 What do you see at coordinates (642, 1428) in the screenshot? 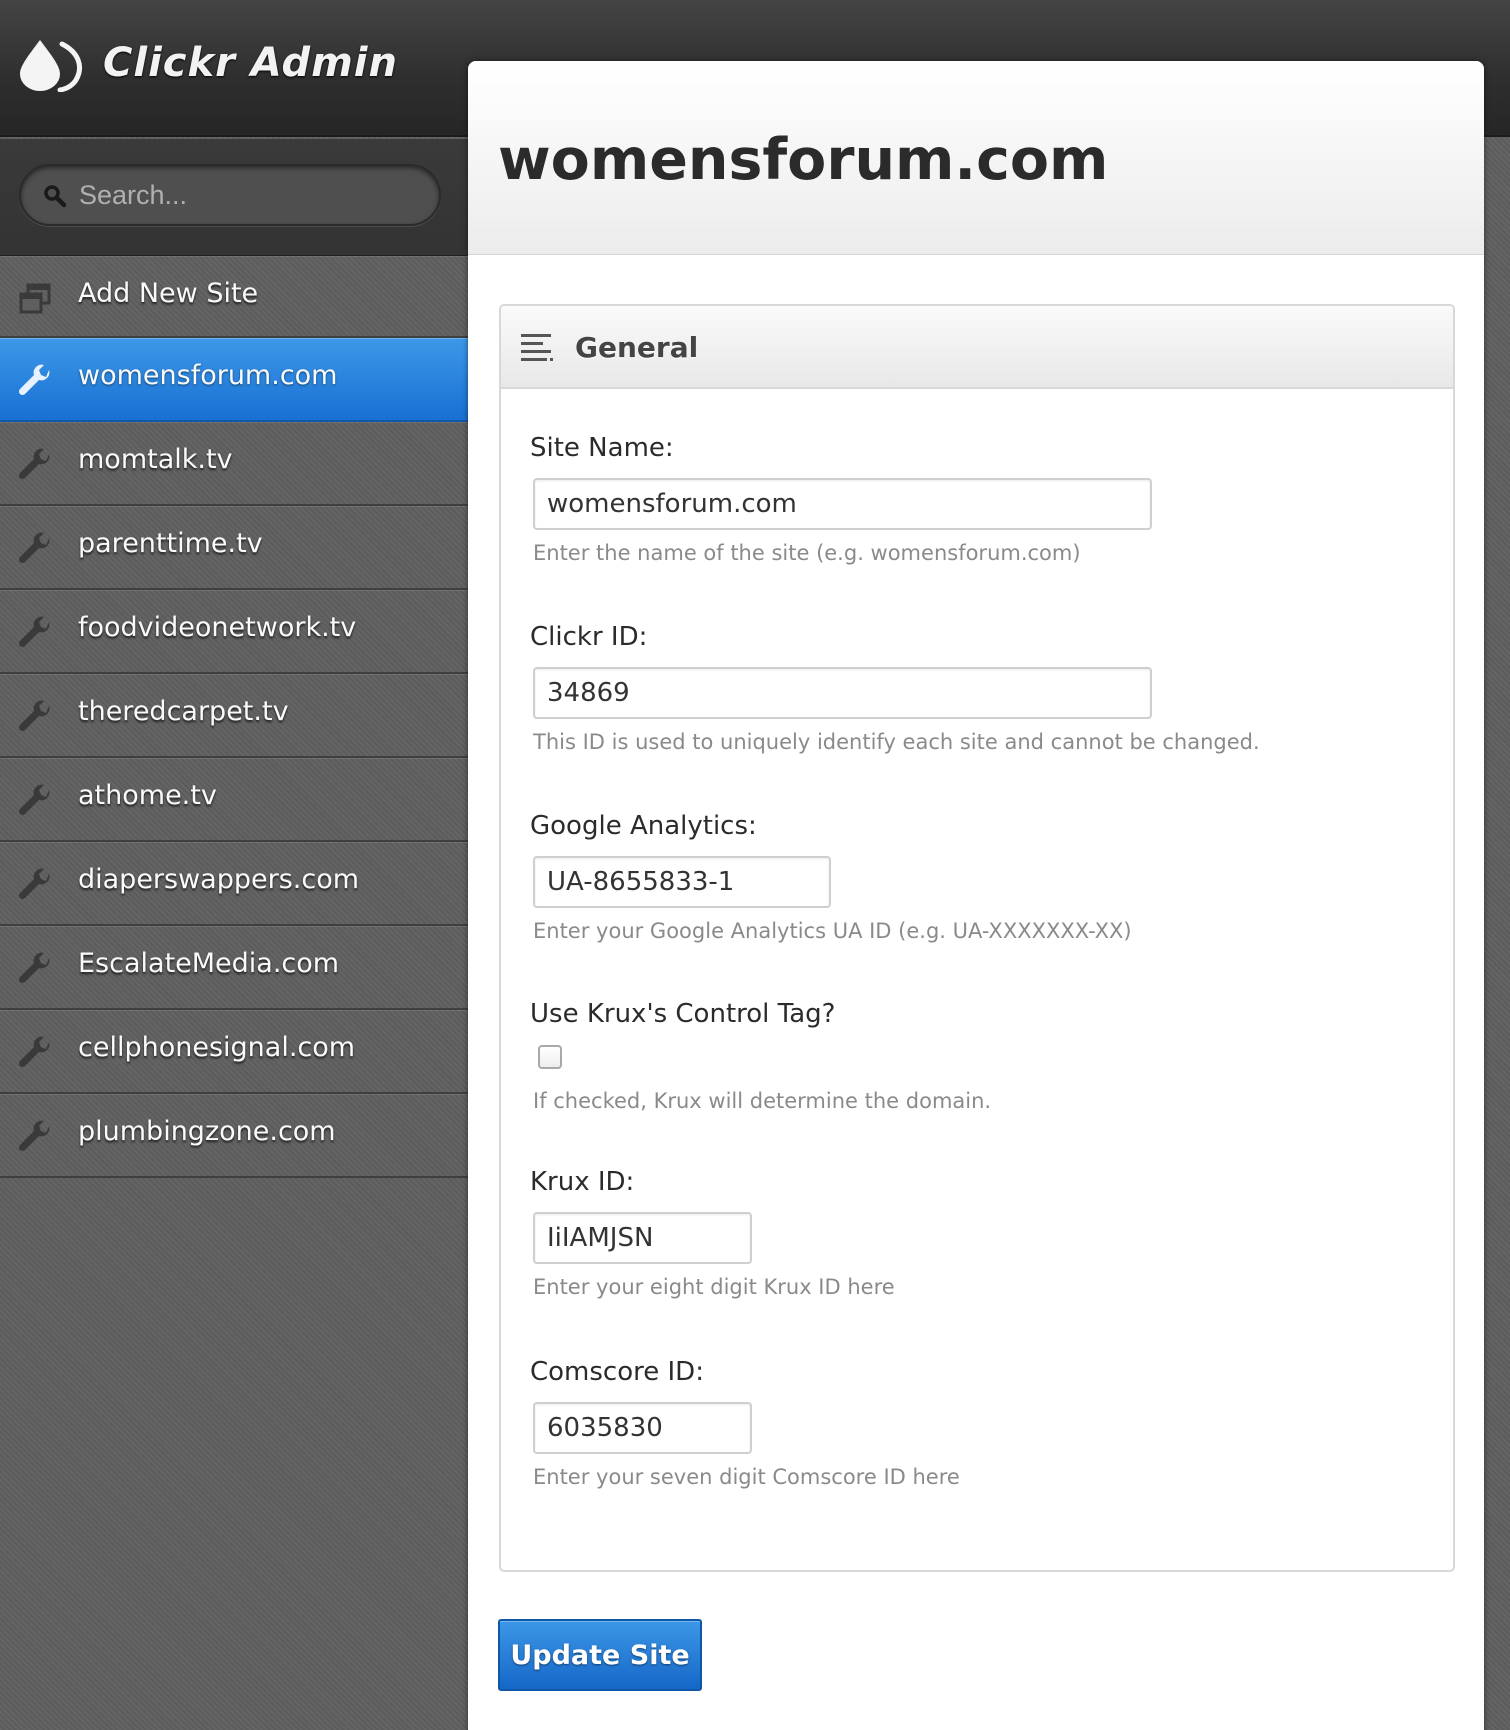
I see `comscore-id-input` at bounding box center [642, 1428].